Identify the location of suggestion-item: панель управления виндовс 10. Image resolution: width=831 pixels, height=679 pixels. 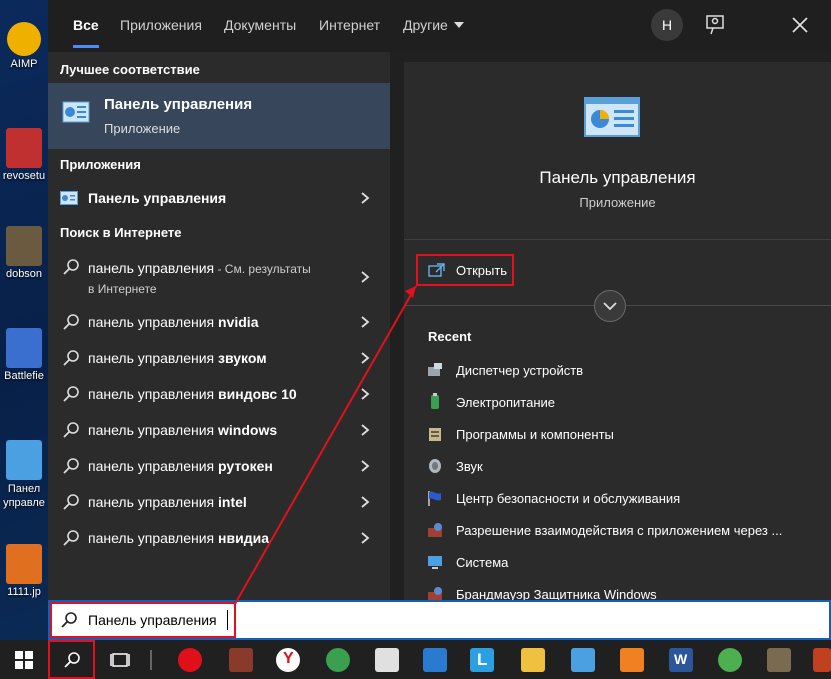
(219, 394).